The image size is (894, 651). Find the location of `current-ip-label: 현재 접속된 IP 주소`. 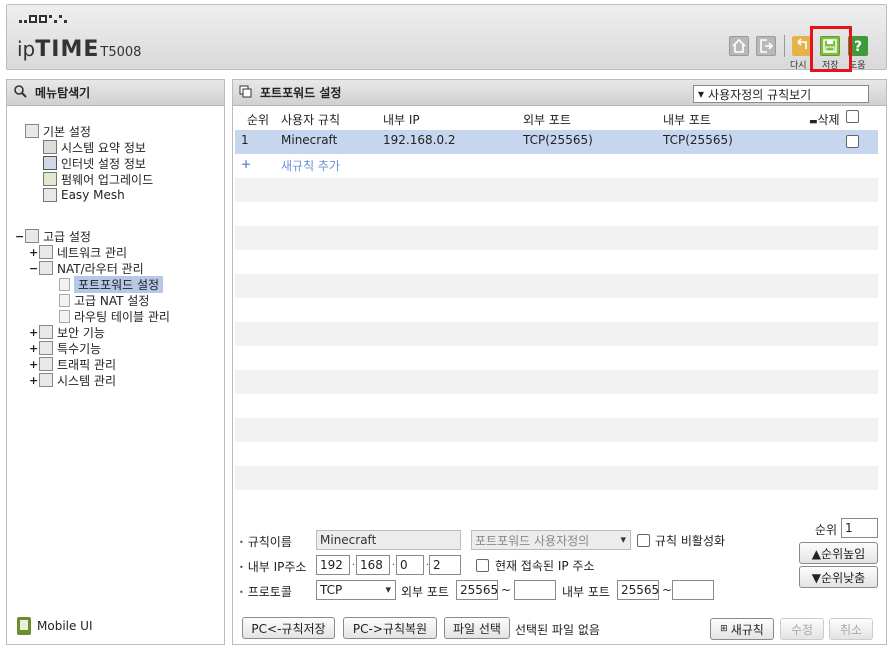

current-ip-label: 현재 접속된 IP 주소 is located at coordinates (545, 566).